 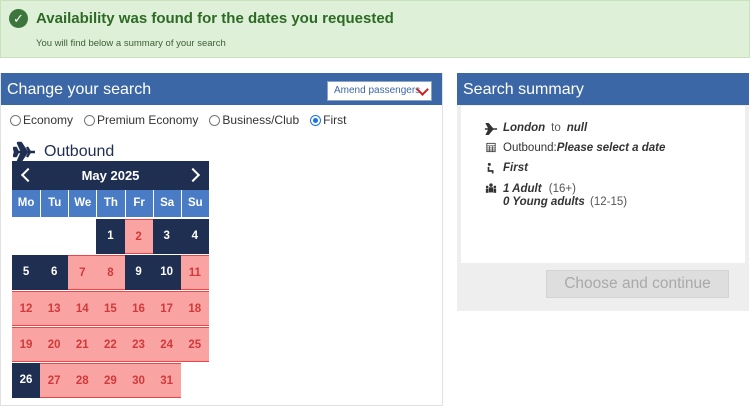 I want to click on summary-cabin: First, so click(x=505, y=170).